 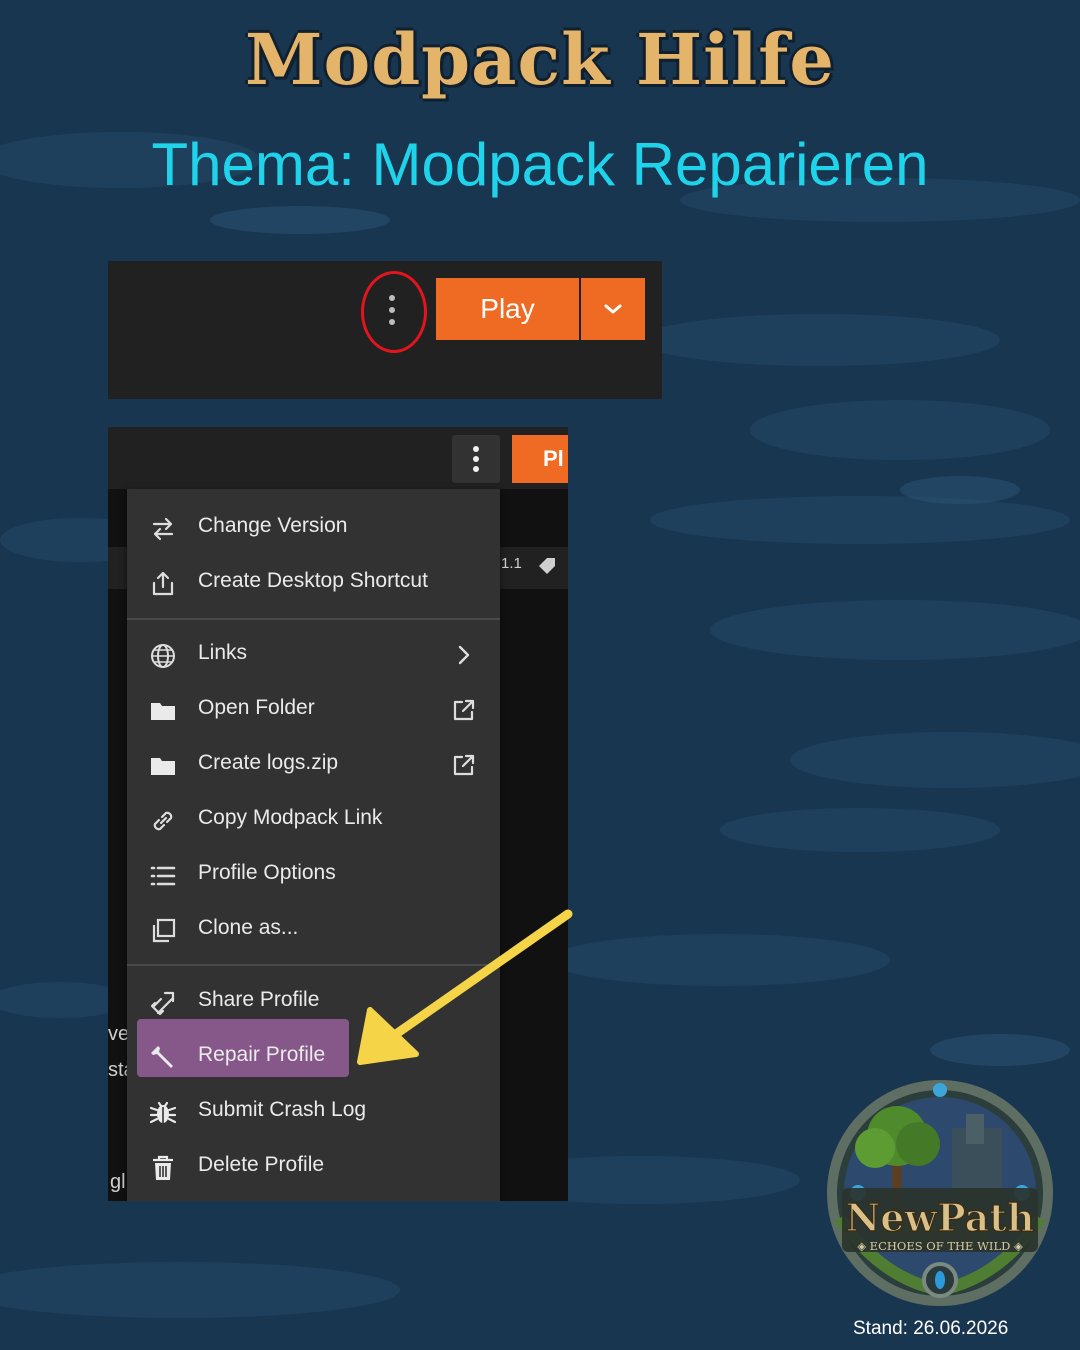 What do you see at coordinates (540, 459) in the screenshot?
I see `play-button: Pl` at bounding box center [540, 459].